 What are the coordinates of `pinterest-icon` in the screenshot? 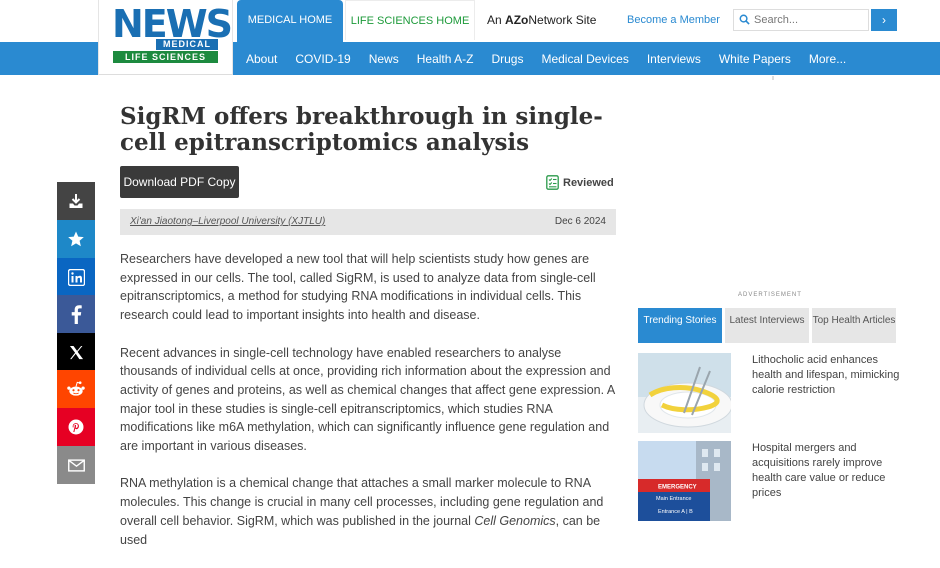 It's located at (76, 427).